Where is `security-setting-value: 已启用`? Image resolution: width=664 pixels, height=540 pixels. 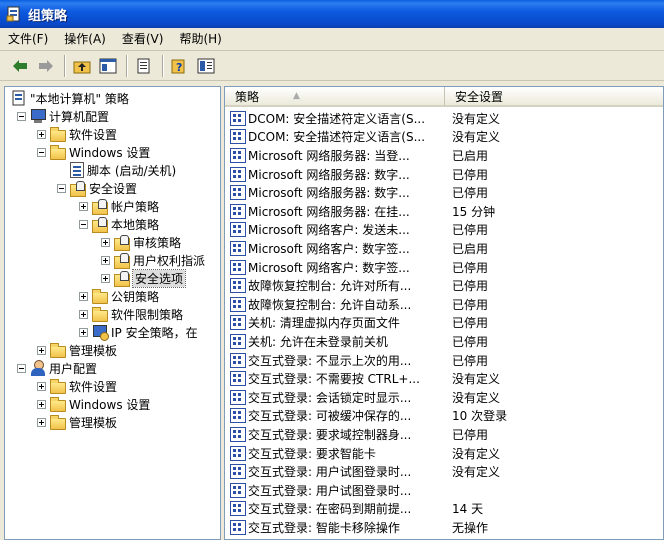
security-setting-value: 已启用 is located at coordinates (470, 248).